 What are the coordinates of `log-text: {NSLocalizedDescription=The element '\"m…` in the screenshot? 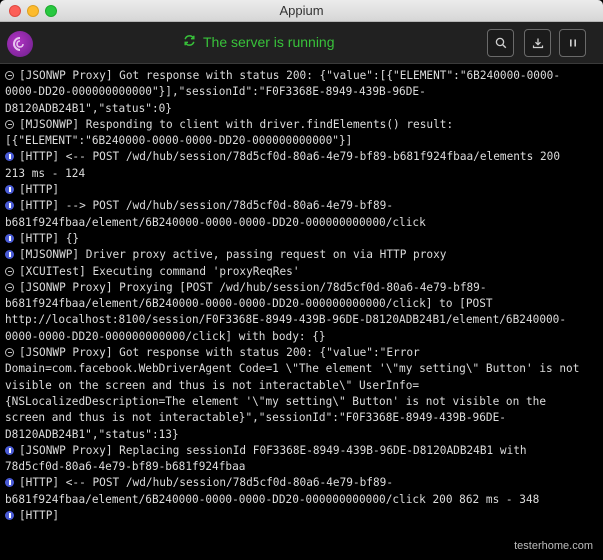 It's located at (275, 401).